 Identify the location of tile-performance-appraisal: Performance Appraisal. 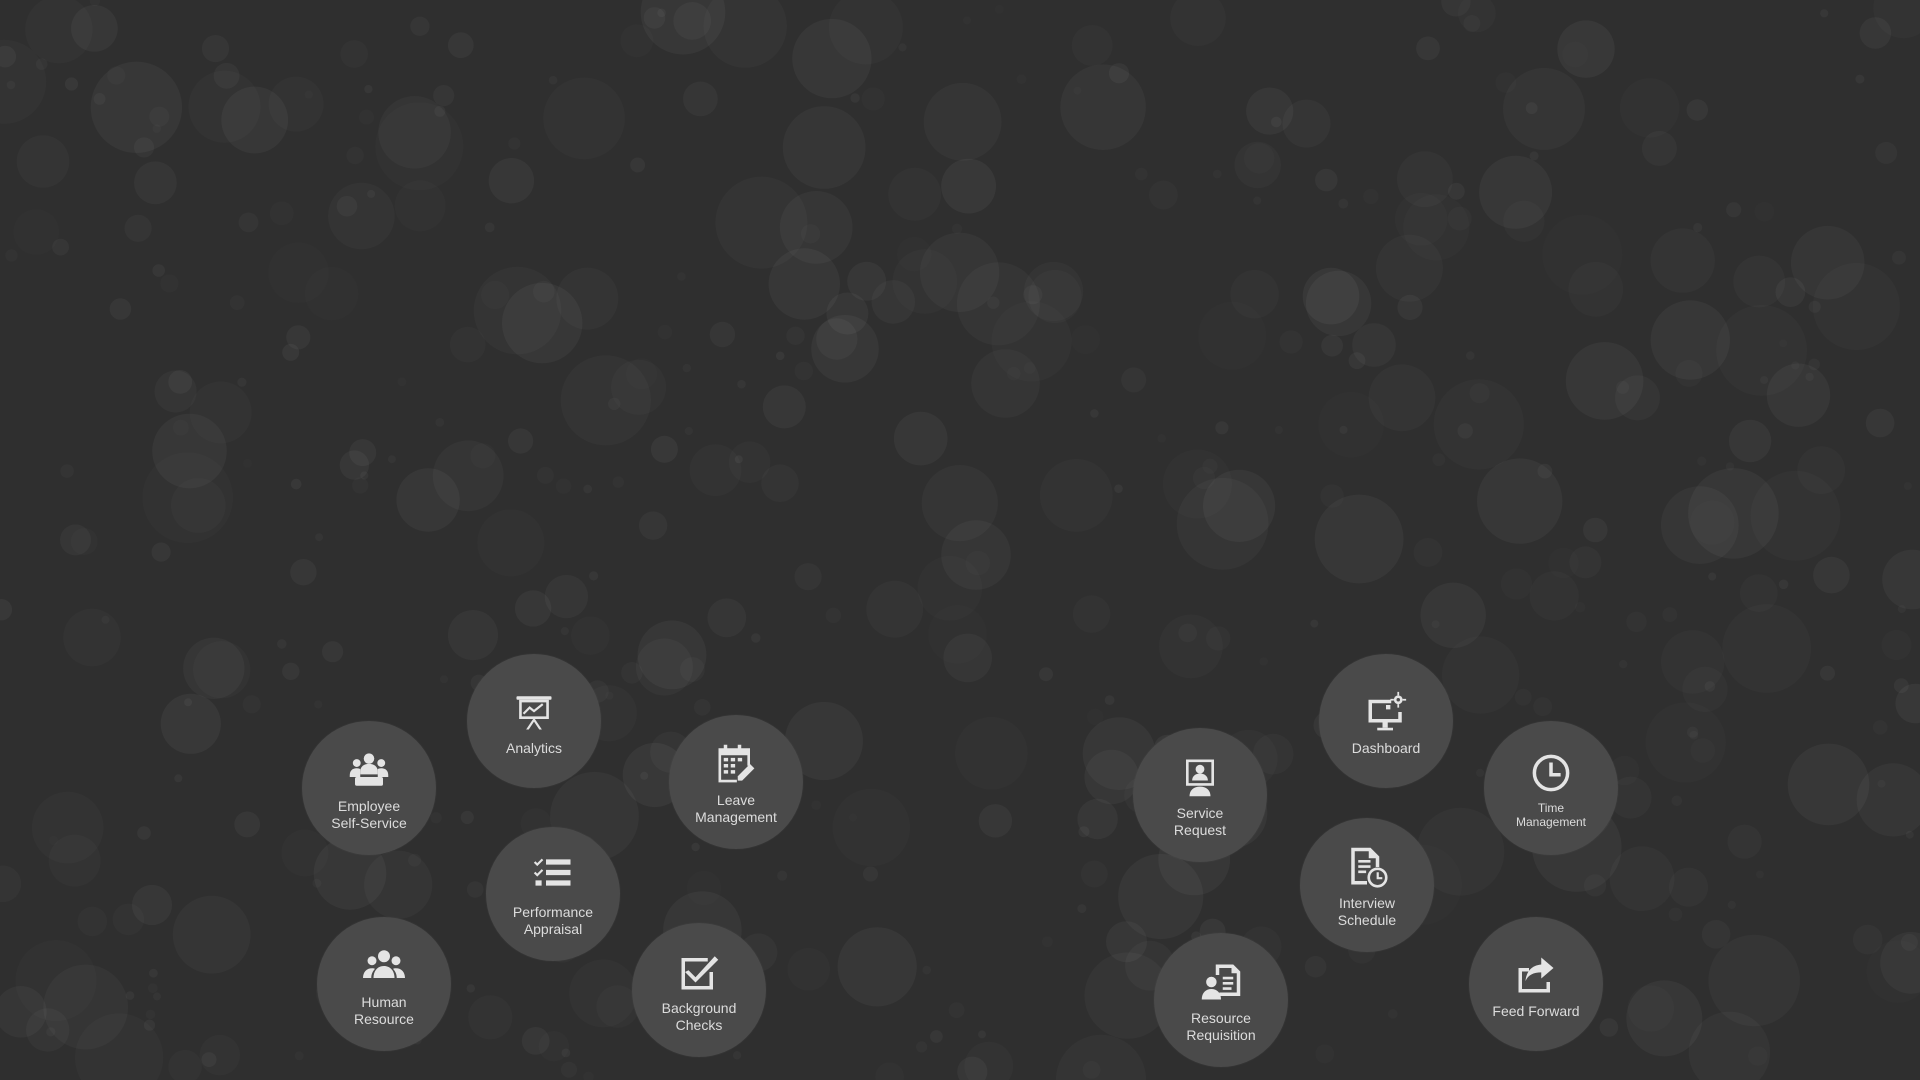
(553, 894).